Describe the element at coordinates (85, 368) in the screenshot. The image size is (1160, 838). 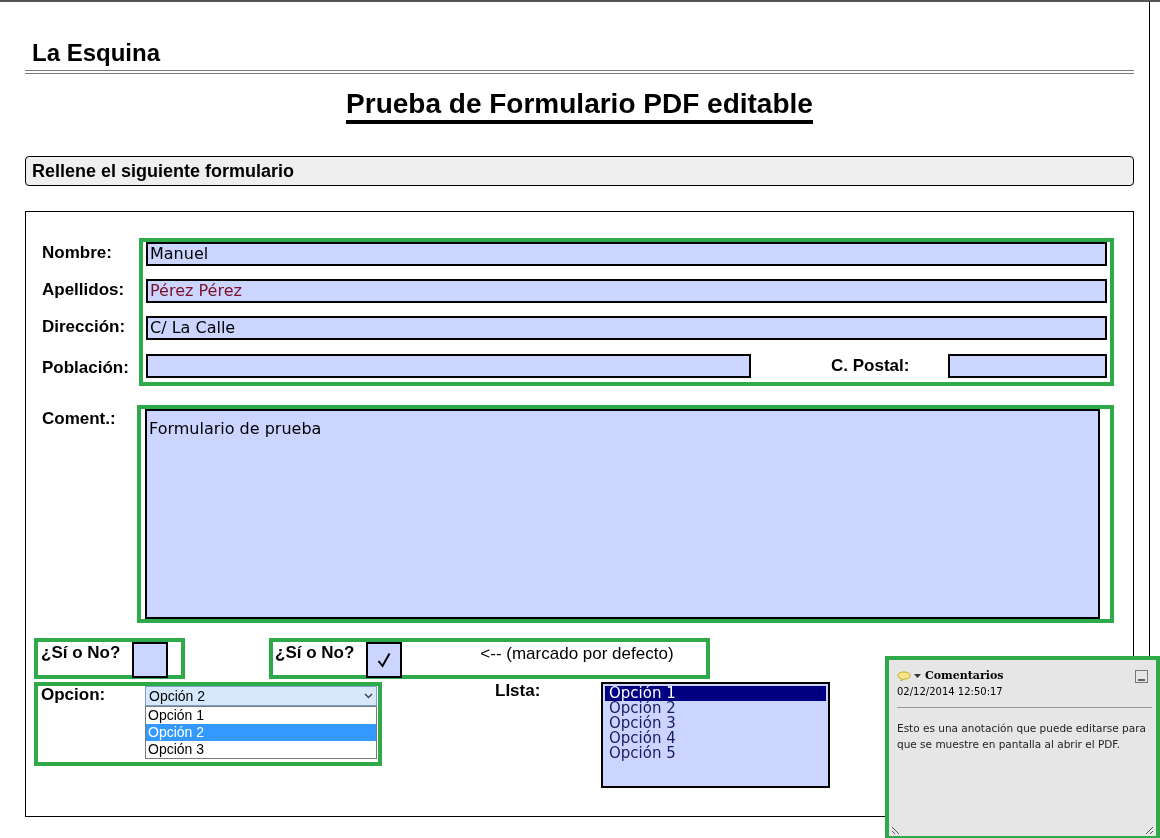
I see `field-label: Población:` at that location.